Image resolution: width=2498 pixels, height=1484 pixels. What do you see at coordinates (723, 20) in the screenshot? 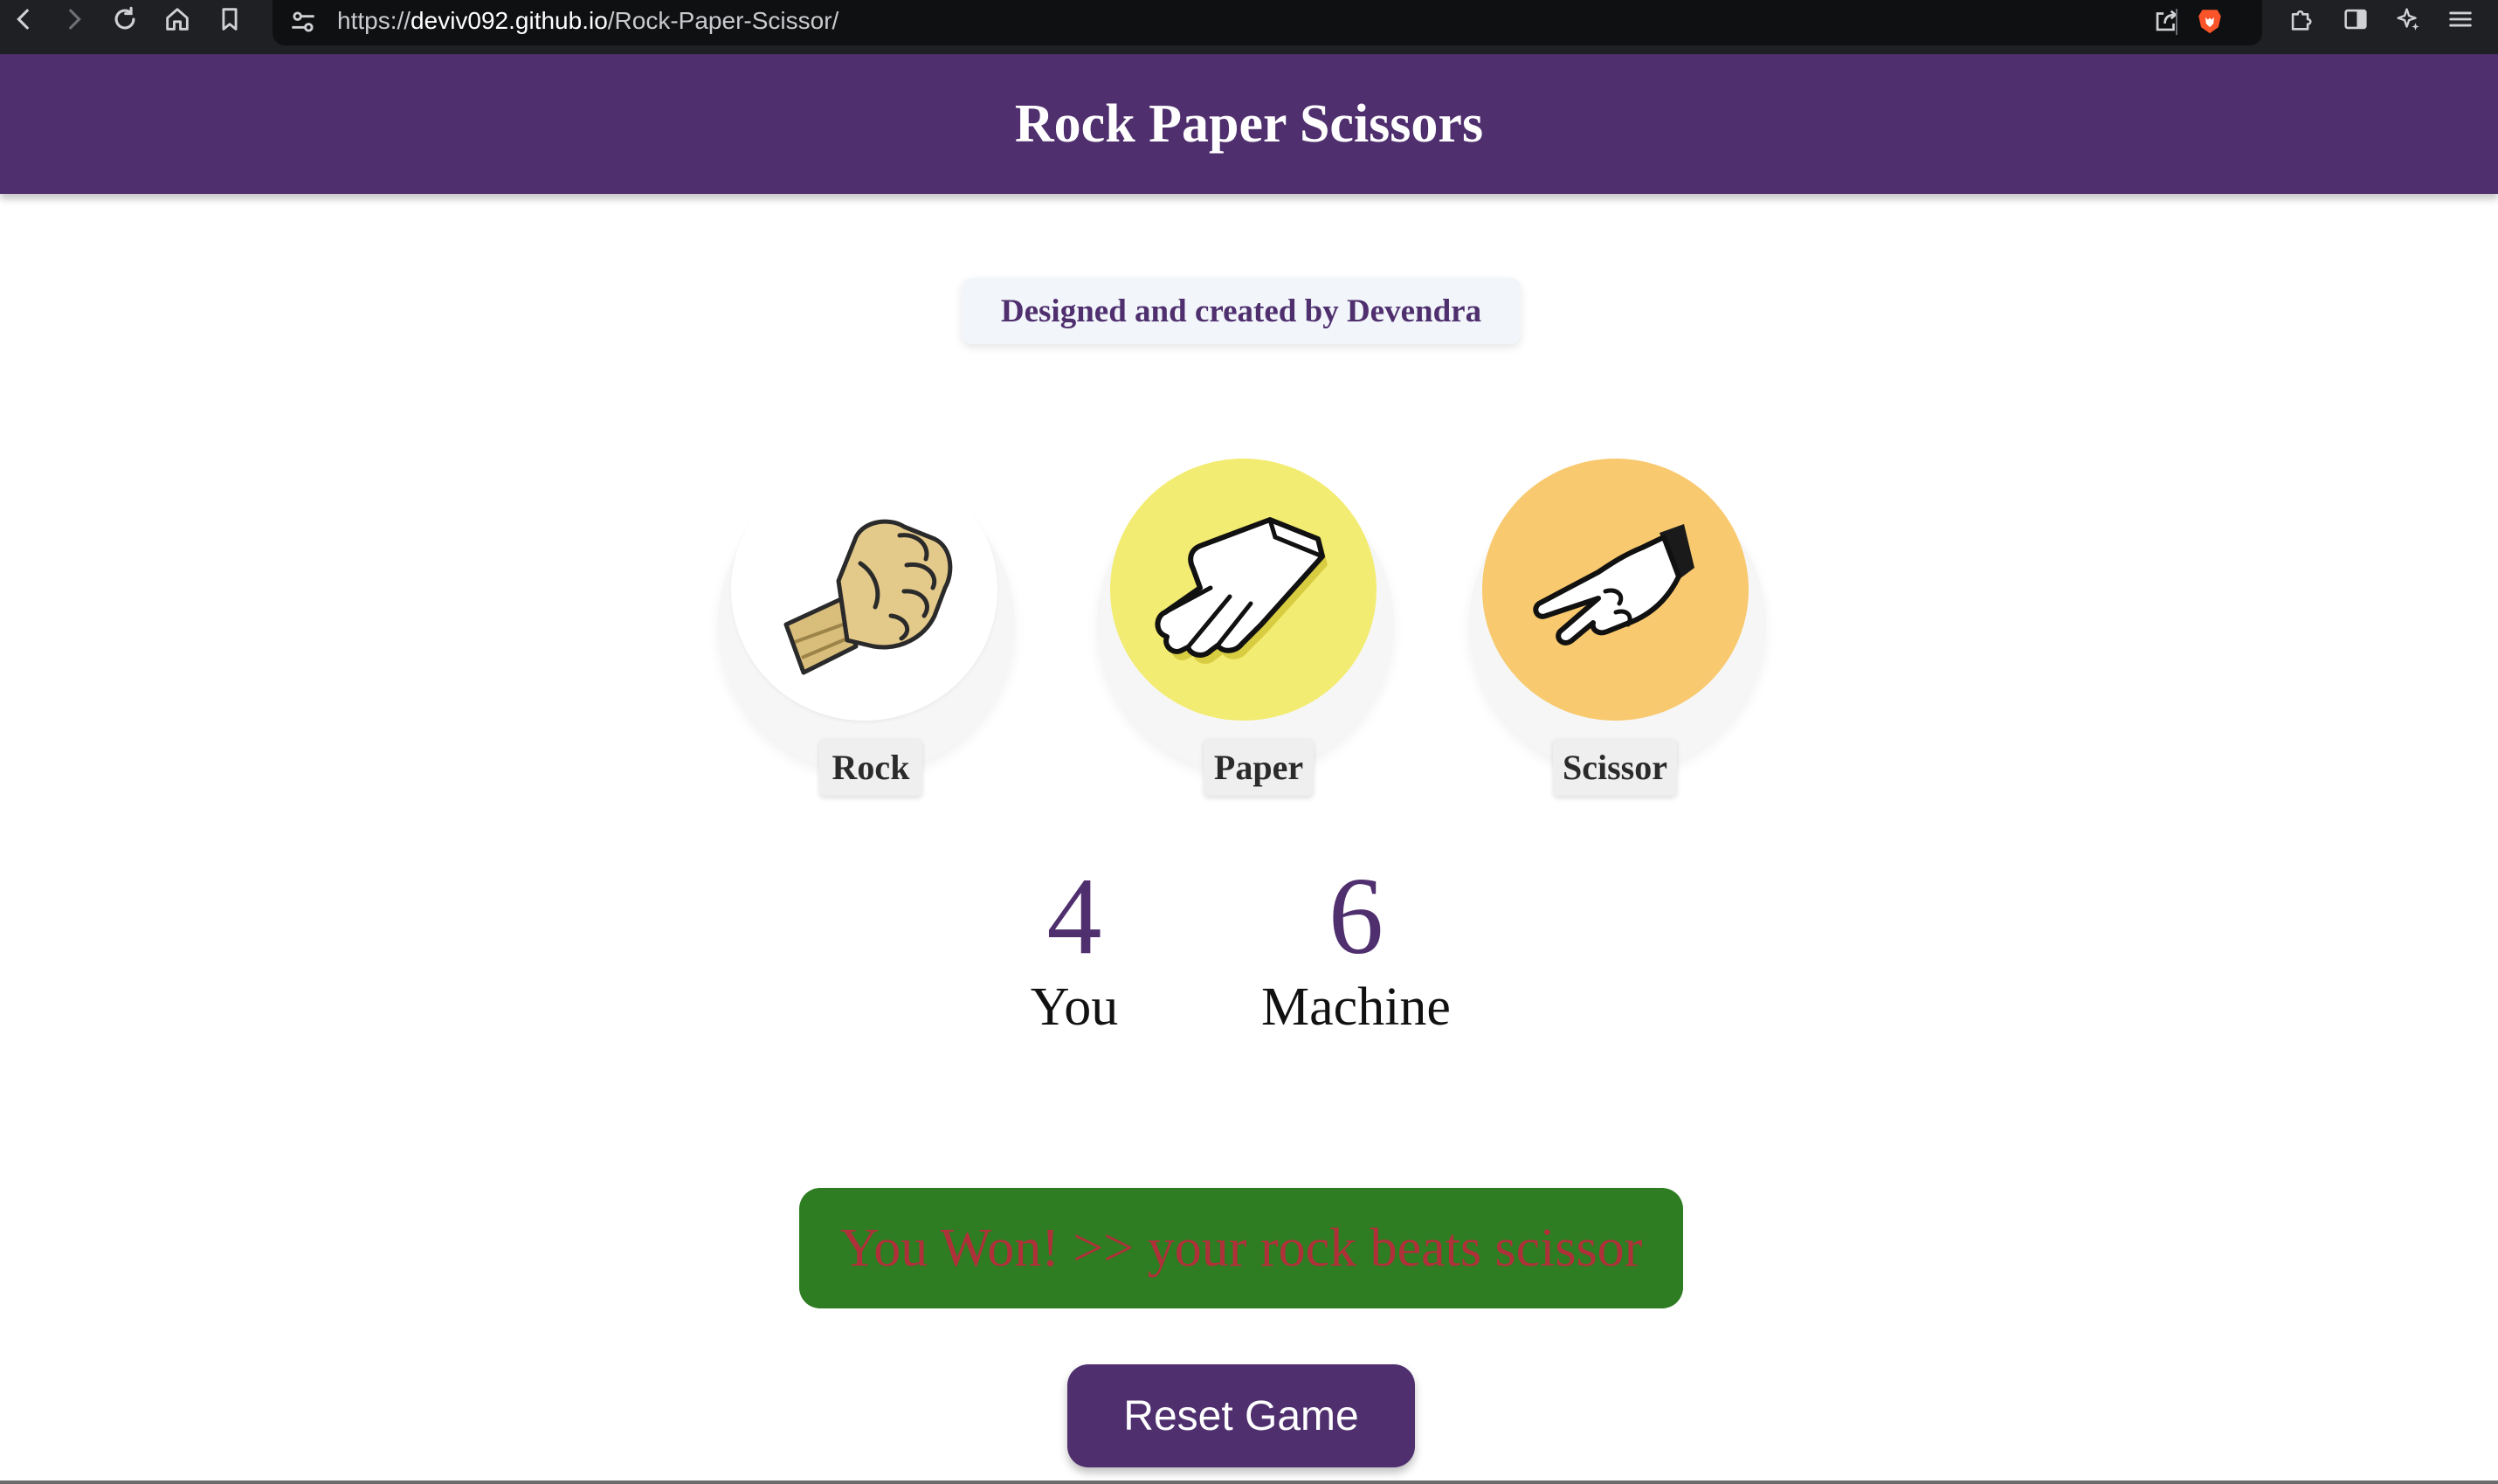
I see `url-path: /Rock-Paper-Scissor/` at bounding box center [723, 20].